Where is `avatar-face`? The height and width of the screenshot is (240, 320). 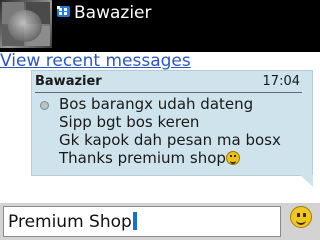
avatar-face is located at coordinates (25, 26).